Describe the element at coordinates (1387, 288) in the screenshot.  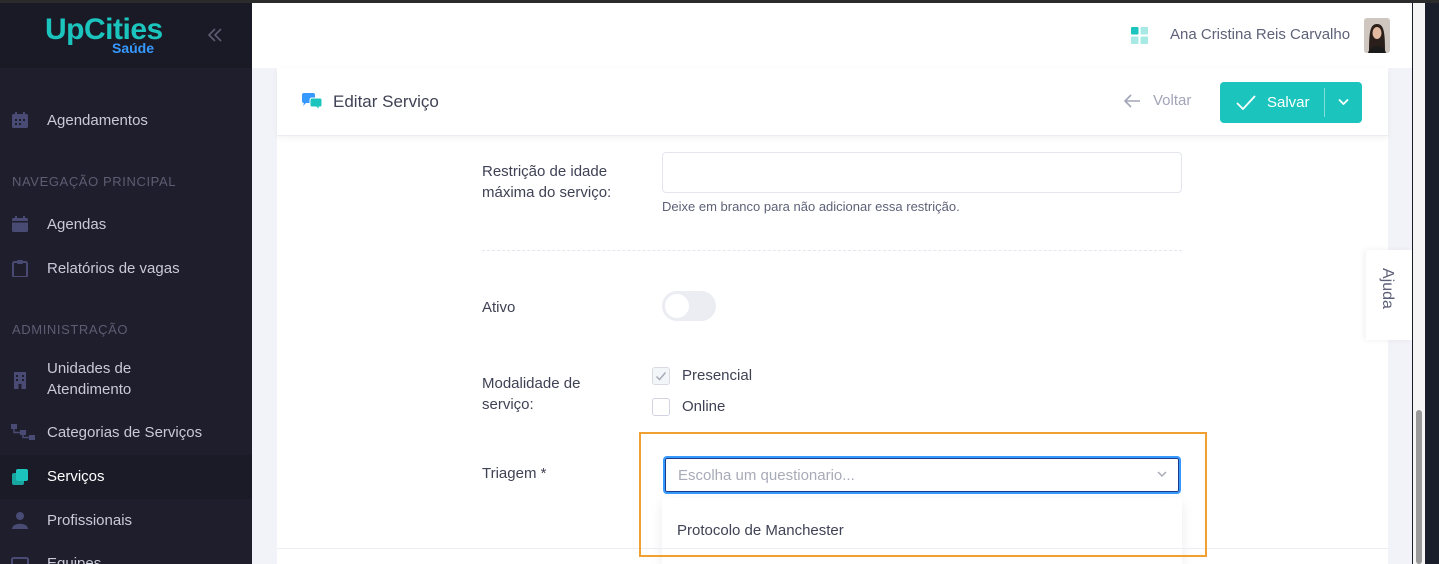
I see `help-label: Ajuda` at that location.